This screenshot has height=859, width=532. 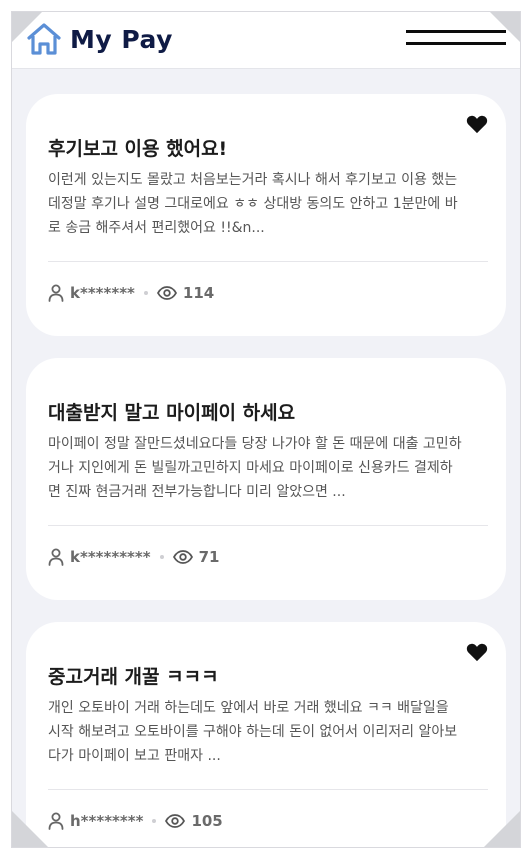 I want to click on author-name: h********, so click(x=107, y=821).